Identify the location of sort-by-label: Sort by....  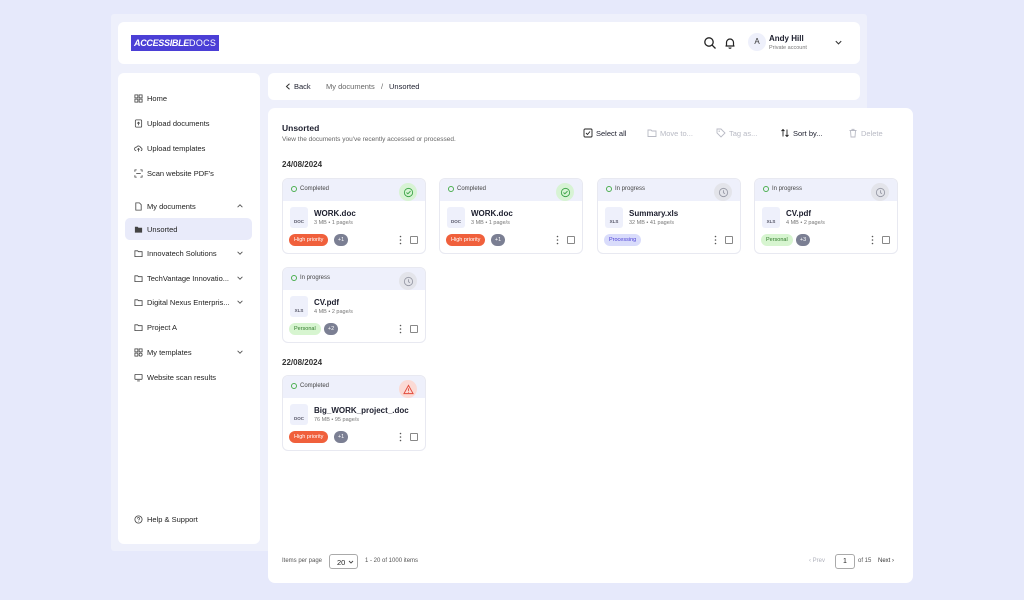
(808, 133).